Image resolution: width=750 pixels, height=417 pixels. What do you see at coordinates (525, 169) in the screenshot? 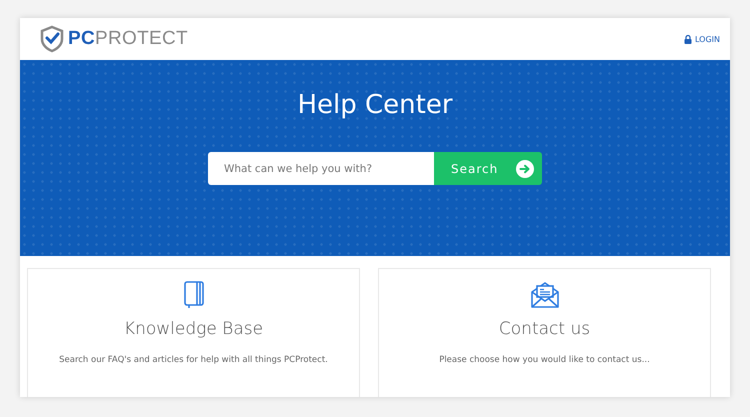
I see `arrow-circle-icon` at bounding box center [525, 169].